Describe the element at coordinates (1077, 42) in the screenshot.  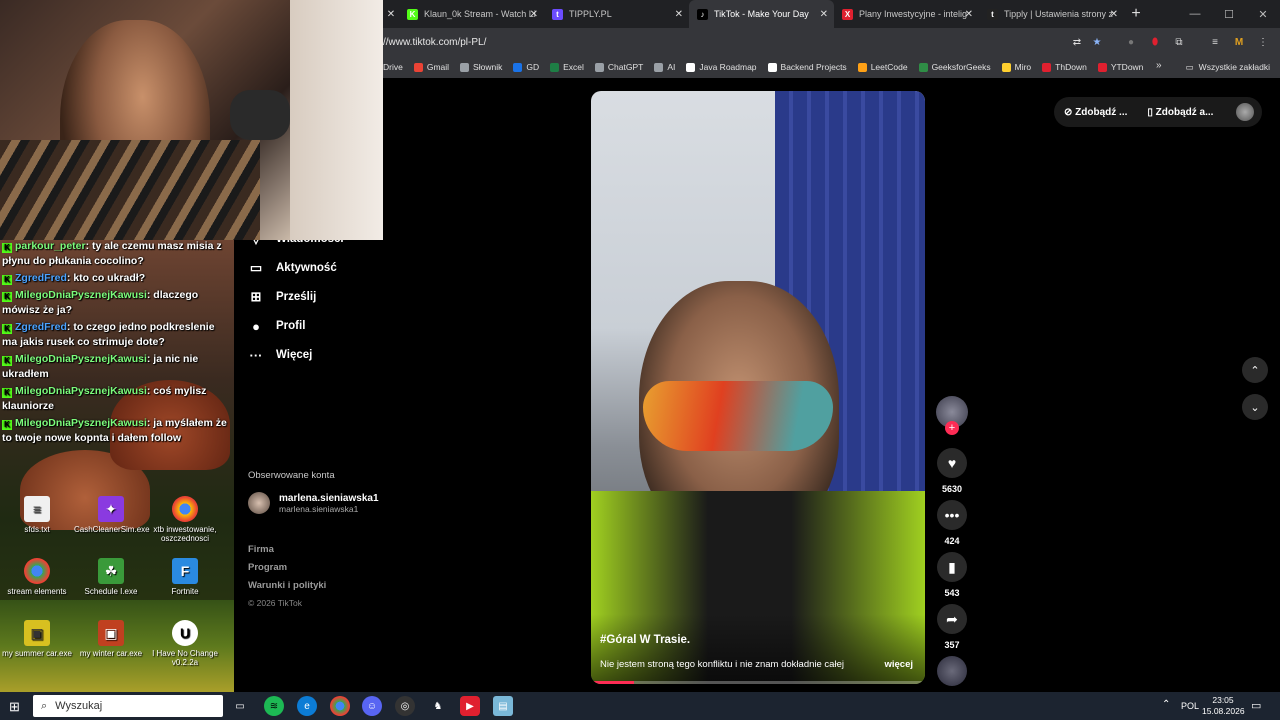
I see `translate-icon: ⇄` at that location.